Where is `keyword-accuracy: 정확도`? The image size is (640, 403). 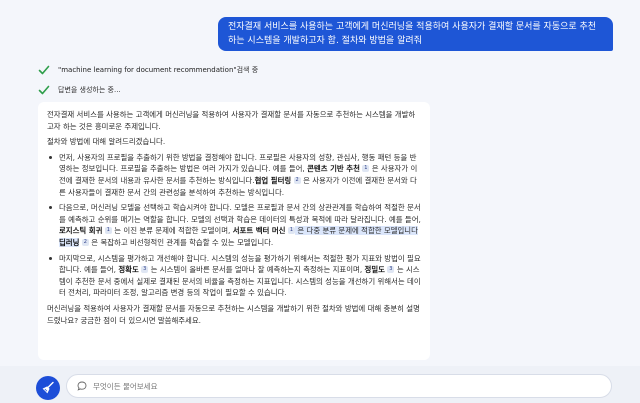 keyword-accuracy: 정확도 is located at coordinates (128, 270).